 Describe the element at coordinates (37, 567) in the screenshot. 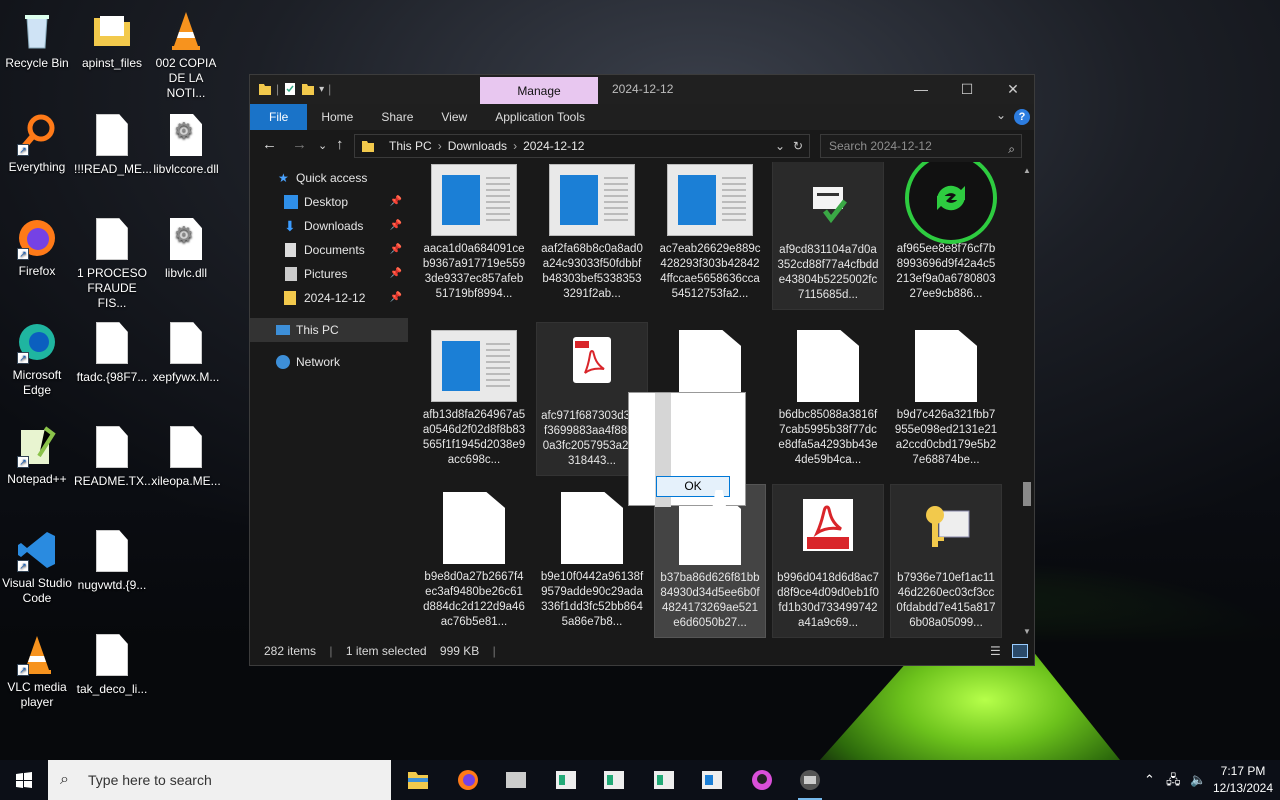

I see `desktop-icon-vscode: ↗ Visual Studio Code` at that location.